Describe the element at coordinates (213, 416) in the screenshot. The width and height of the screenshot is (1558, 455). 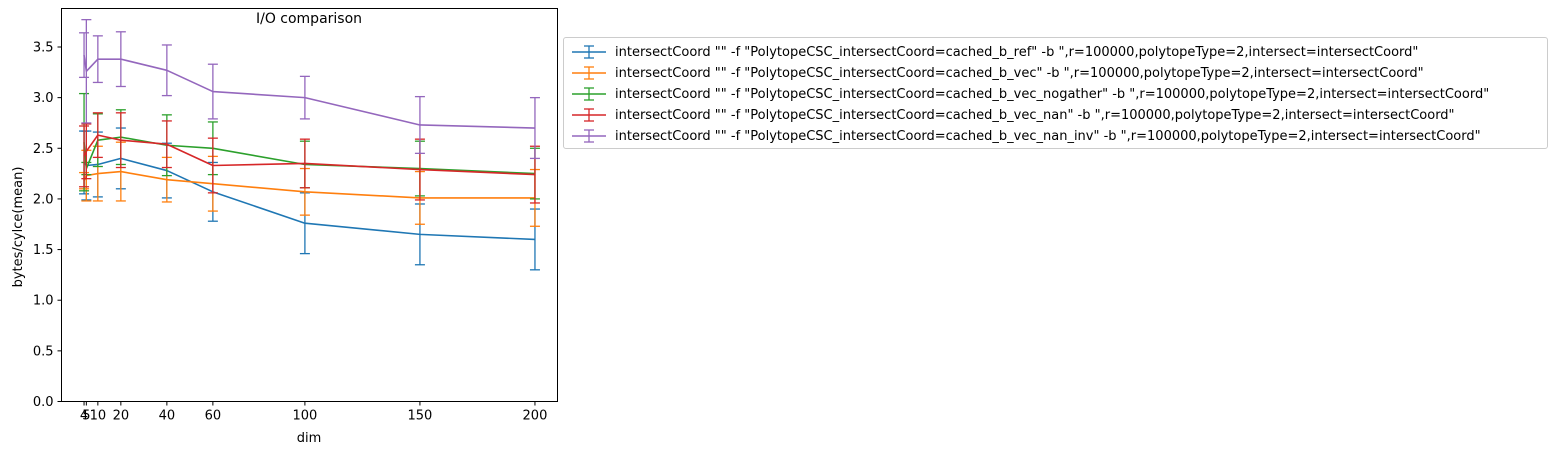
I see `x-tick-label: 60` at that location.